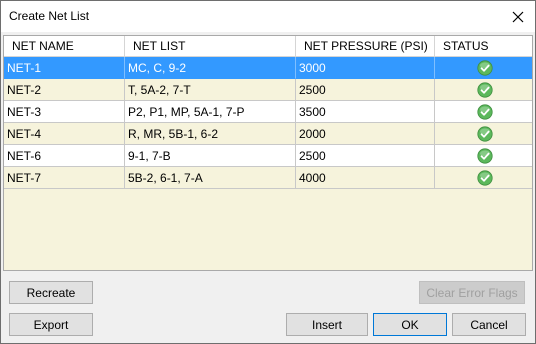 Image resolution: width=536 pixels, height=344 pixels. What do you see at coordinates (472, 292) in the screenshot?
I see `clear-error-flags-button: Clear Error Flags` at bounding box center [472, 292].